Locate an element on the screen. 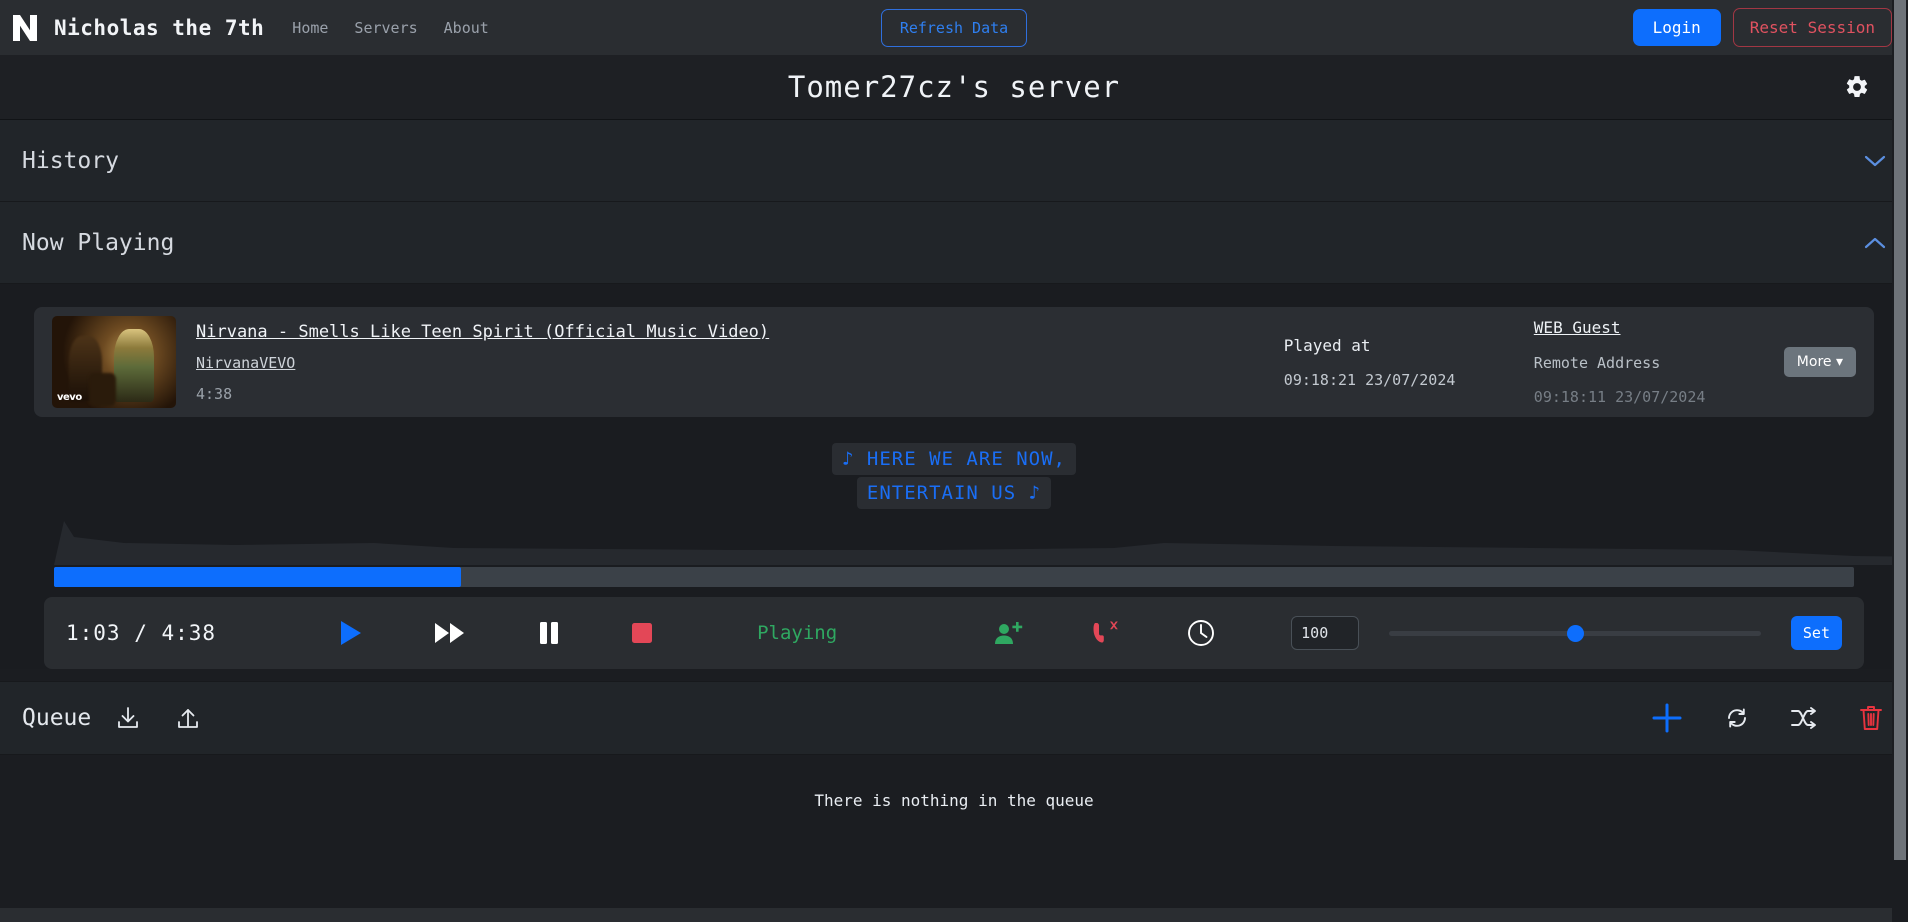 This screenshot has height=922, width=1908. time-display: 1:03 / 4:38 is located at coordinates (141, 633).